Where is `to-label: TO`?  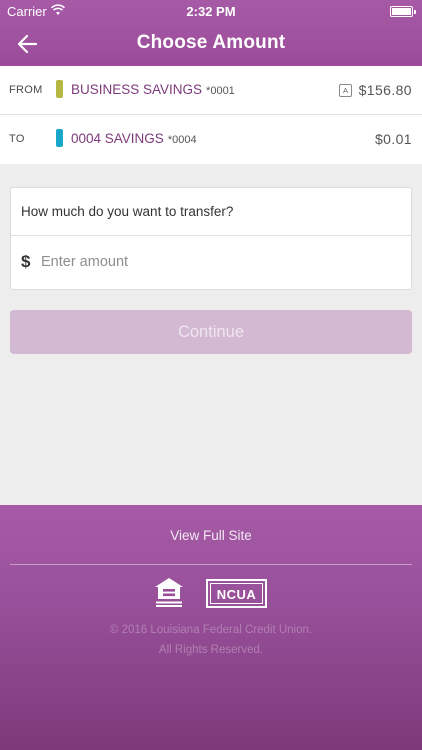 to-label: TO is located at coordinates (17, 139).